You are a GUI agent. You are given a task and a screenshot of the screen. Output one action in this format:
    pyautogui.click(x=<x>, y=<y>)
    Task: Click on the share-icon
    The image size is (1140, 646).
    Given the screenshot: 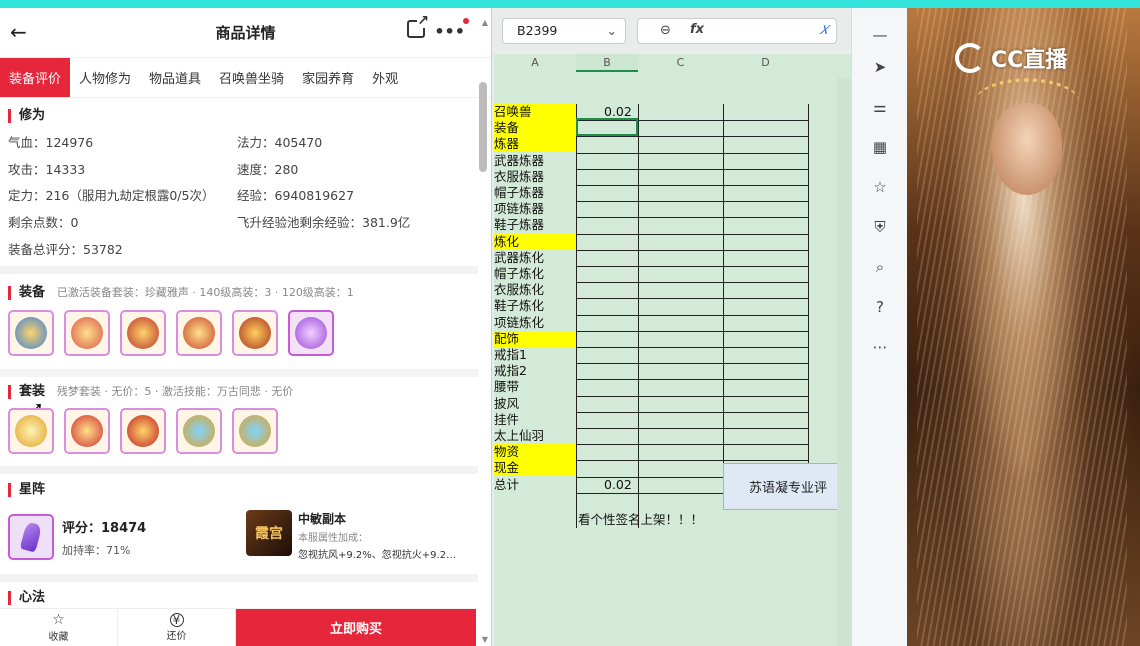 What is the action you would take?
    pyautogui.click(x=418, y=26)
    